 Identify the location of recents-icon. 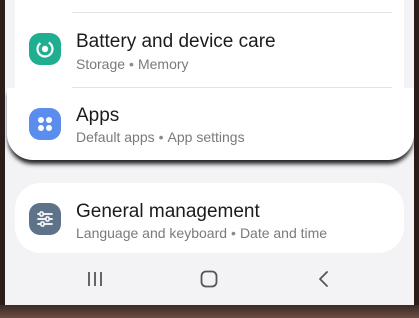
(95, 279).